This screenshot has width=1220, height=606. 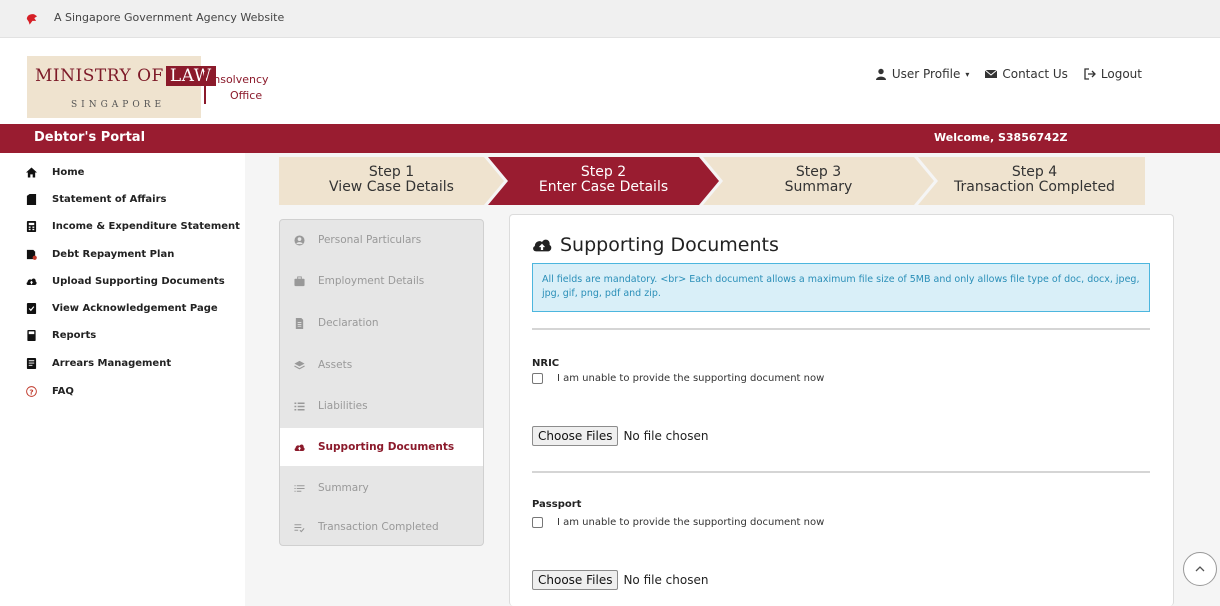 I want to click on home-icon, so click(x=31, y=172).